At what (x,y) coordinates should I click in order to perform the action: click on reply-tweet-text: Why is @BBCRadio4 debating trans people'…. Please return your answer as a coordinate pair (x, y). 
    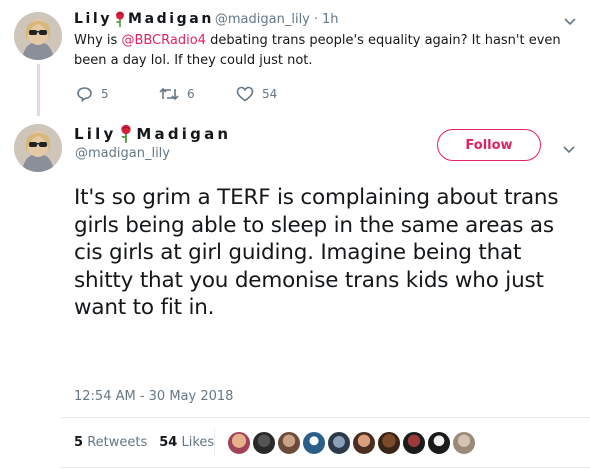
    Looking at the image, I should click on (326, 51).